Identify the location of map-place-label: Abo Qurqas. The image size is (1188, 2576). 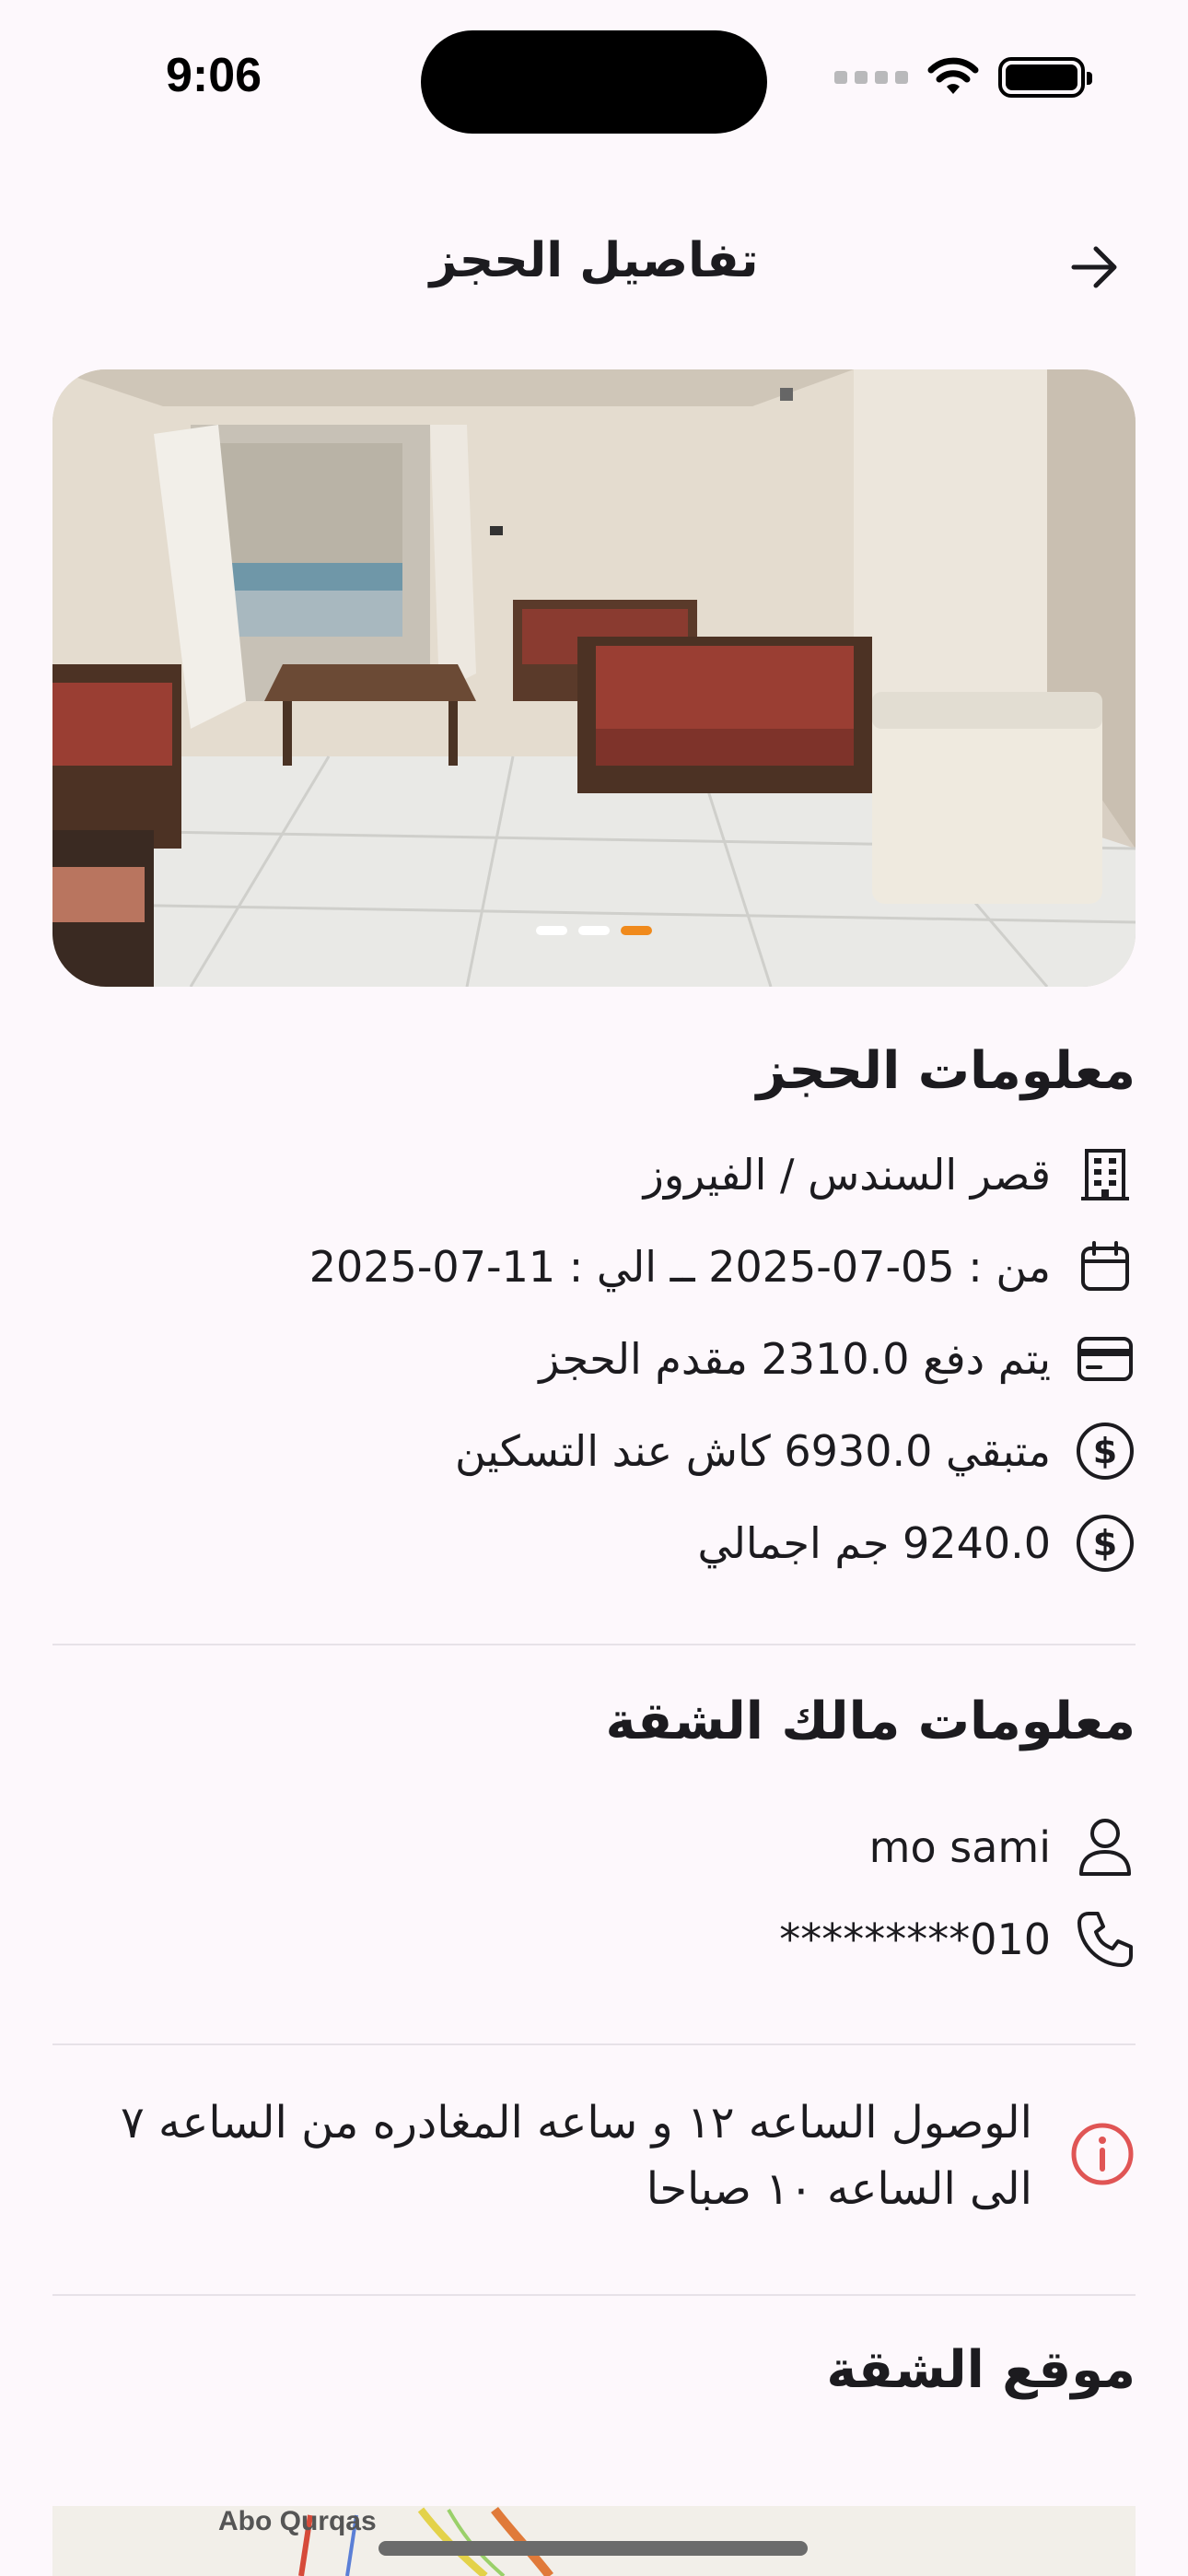
(297, 2521).